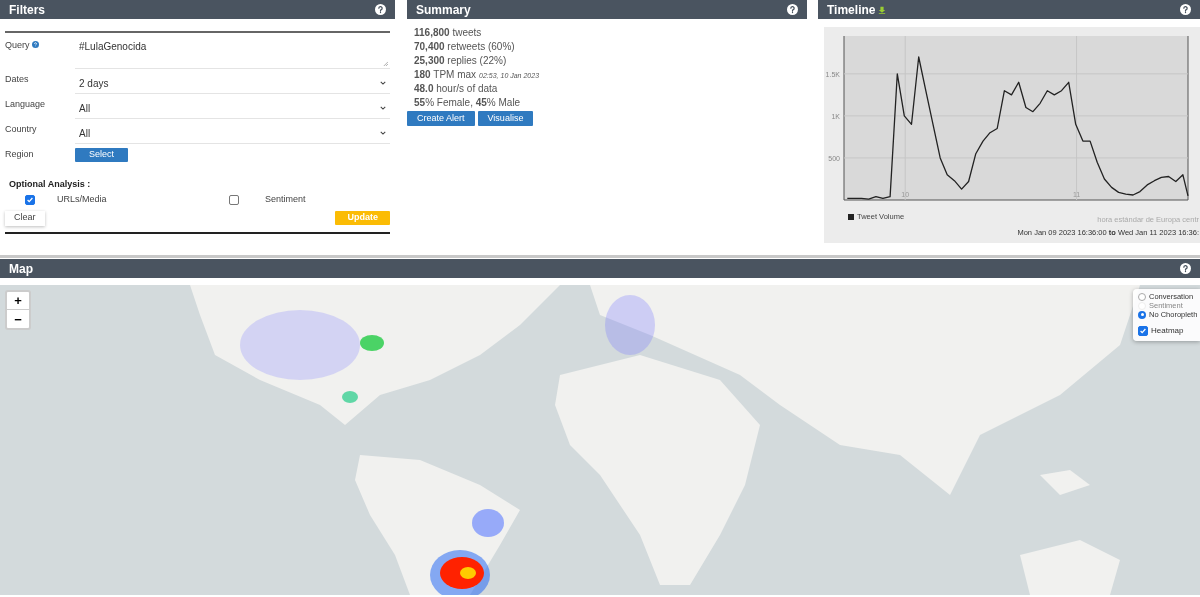 This screenshot has height=597, width=1200. Describe the element at coordinates (285, 199) in the screenshot. I see `checkbox-label: Sentiment` at that location.